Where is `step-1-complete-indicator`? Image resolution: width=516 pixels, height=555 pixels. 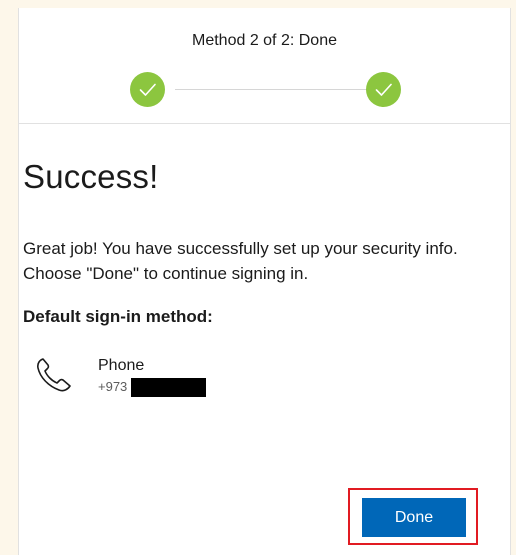 step-1-complete-indicator is located at coordinates (147, 89).